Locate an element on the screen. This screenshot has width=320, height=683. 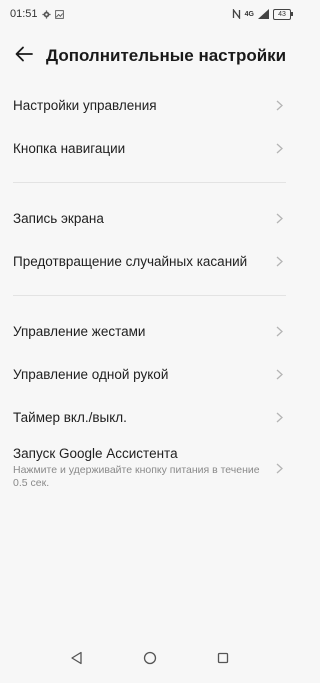
header: Дополнительные настройки is located at coordinates (149, 56).